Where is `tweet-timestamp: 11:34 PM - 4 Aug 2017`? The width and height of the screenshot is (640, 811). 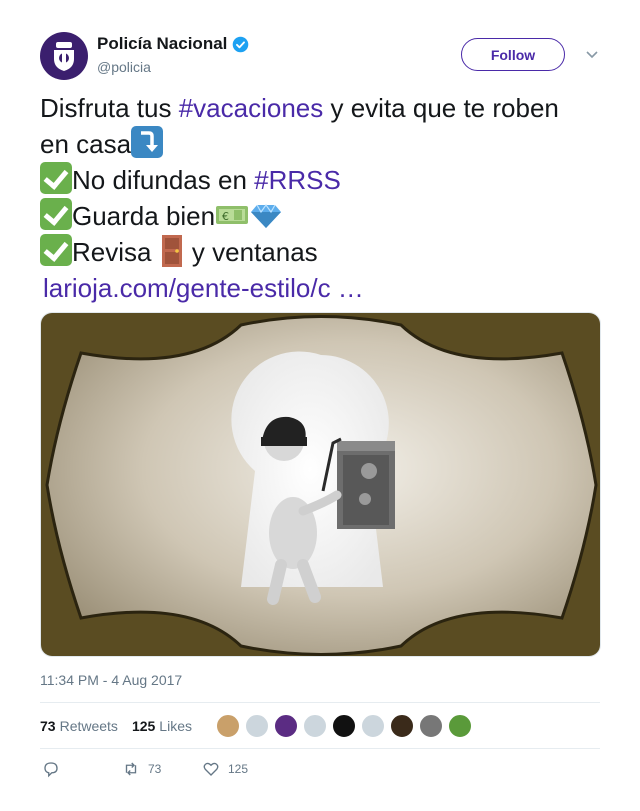
tweet-timestamp: 11:34 PM - 4 Aug 2017 is located at coordinates (111, 680).